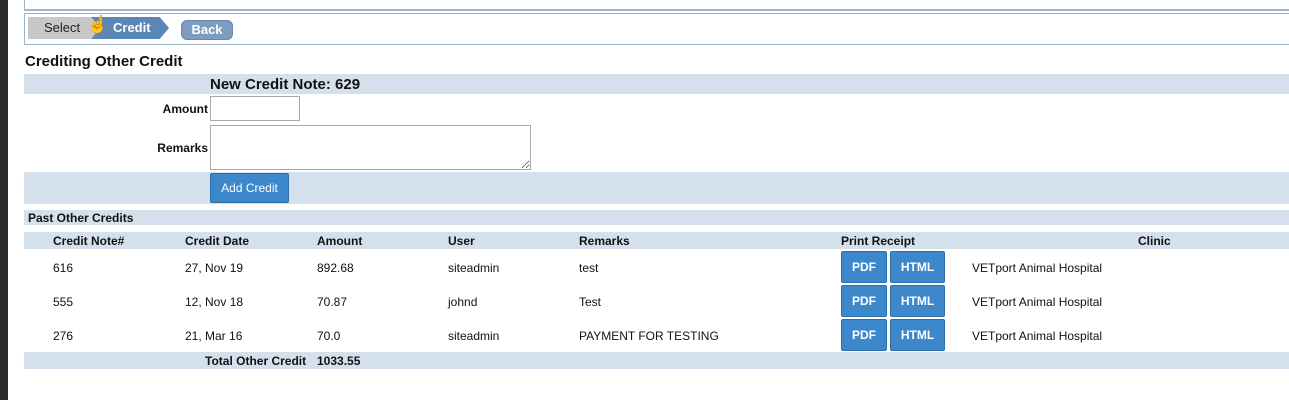 This screenshot has height=400, width=1289. What do you see at coordinates (214, 336) in the screenshot?
I see `credit-date-cell: 21, Mar 16` at bounding box center [214, 336].